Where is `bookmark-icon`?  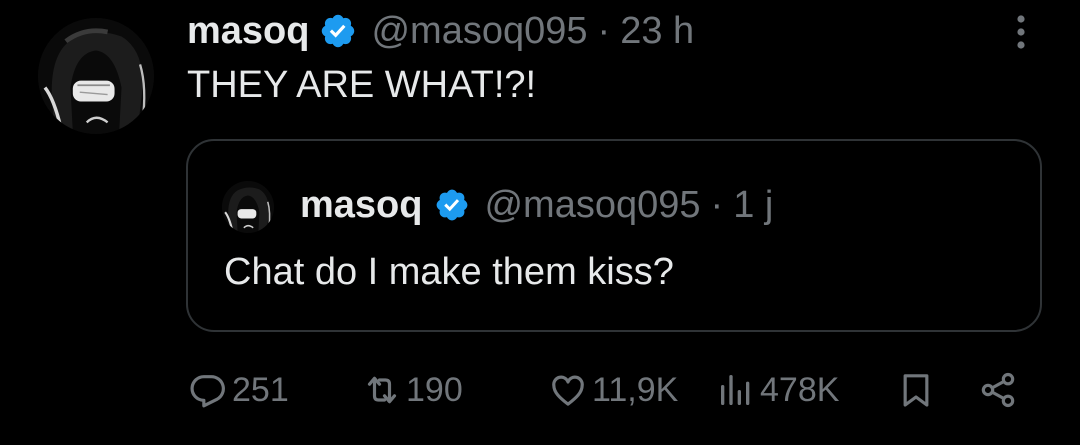 bookmark-icon is located at coordinates (916, 390).